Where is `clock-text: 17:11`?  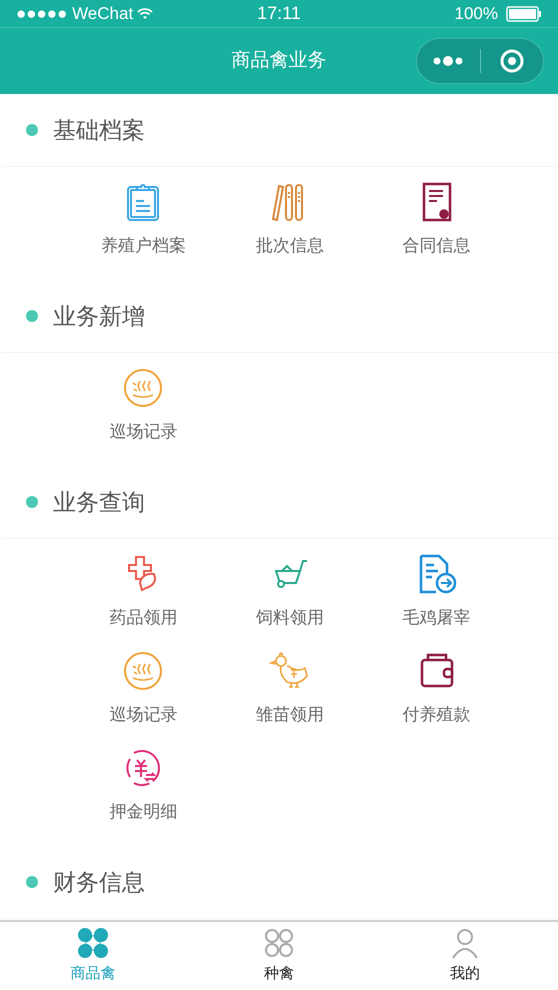
clock-text: 17:11 is located at coordinates (279, 13).